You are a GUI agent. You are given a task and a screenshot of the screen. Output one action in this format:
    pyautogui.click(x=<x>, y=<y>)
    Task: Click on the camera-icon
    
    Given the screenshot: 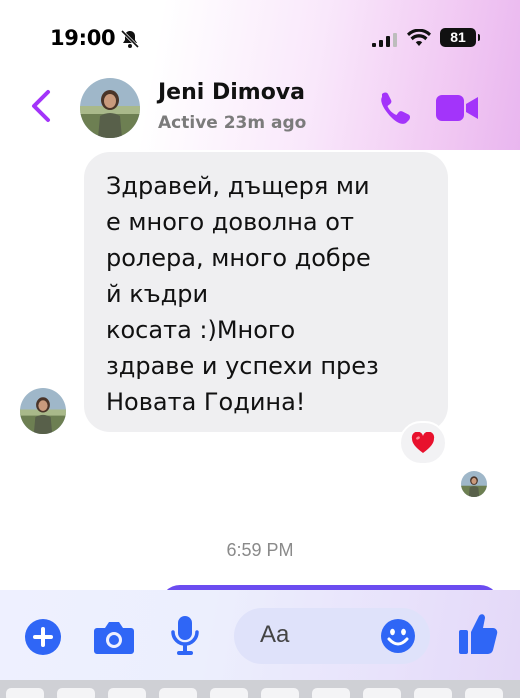 What is the action you would take?
    pyautogui.click(x=114, y=637)
    